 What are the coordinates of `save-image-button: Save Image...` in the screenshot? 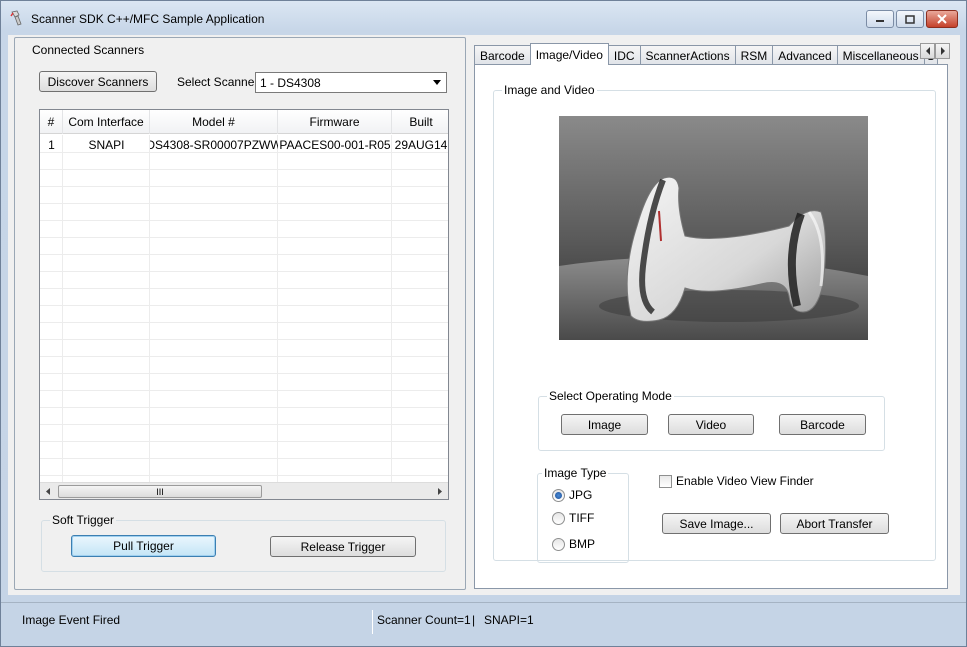 It's located at (716, 523).